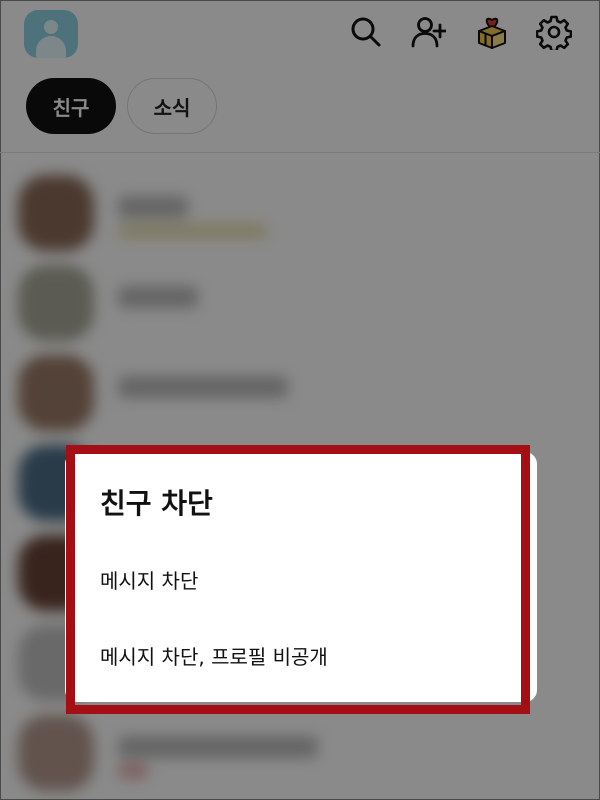 The width and height of the screenshot is (600, 800). I want to click on block-messages-hide-profile-option: 메시지 차단, 프로필 비공개, so click(214, 655).